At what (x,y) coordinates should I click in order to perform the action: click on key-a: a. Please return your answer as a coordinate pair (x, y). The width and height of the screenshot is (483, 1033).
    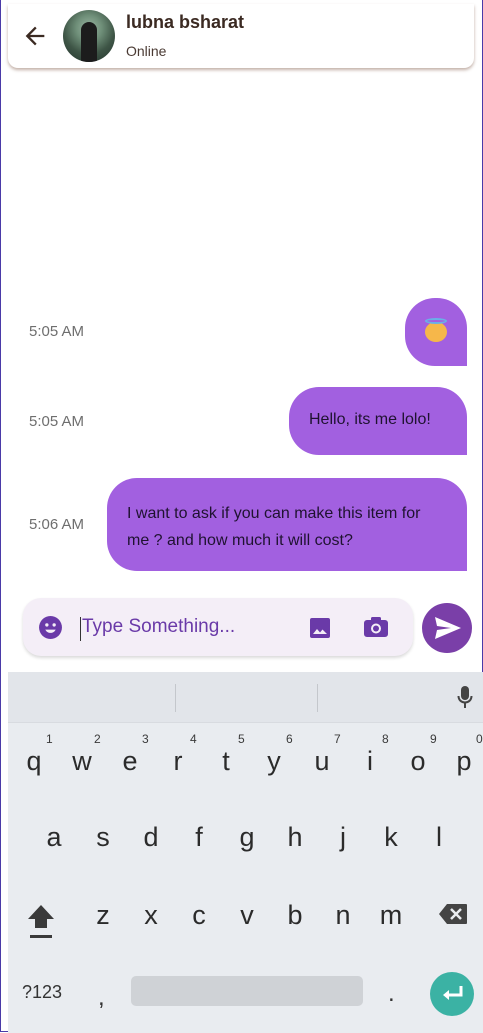
    Looking at the image, I should click on (54, 837).